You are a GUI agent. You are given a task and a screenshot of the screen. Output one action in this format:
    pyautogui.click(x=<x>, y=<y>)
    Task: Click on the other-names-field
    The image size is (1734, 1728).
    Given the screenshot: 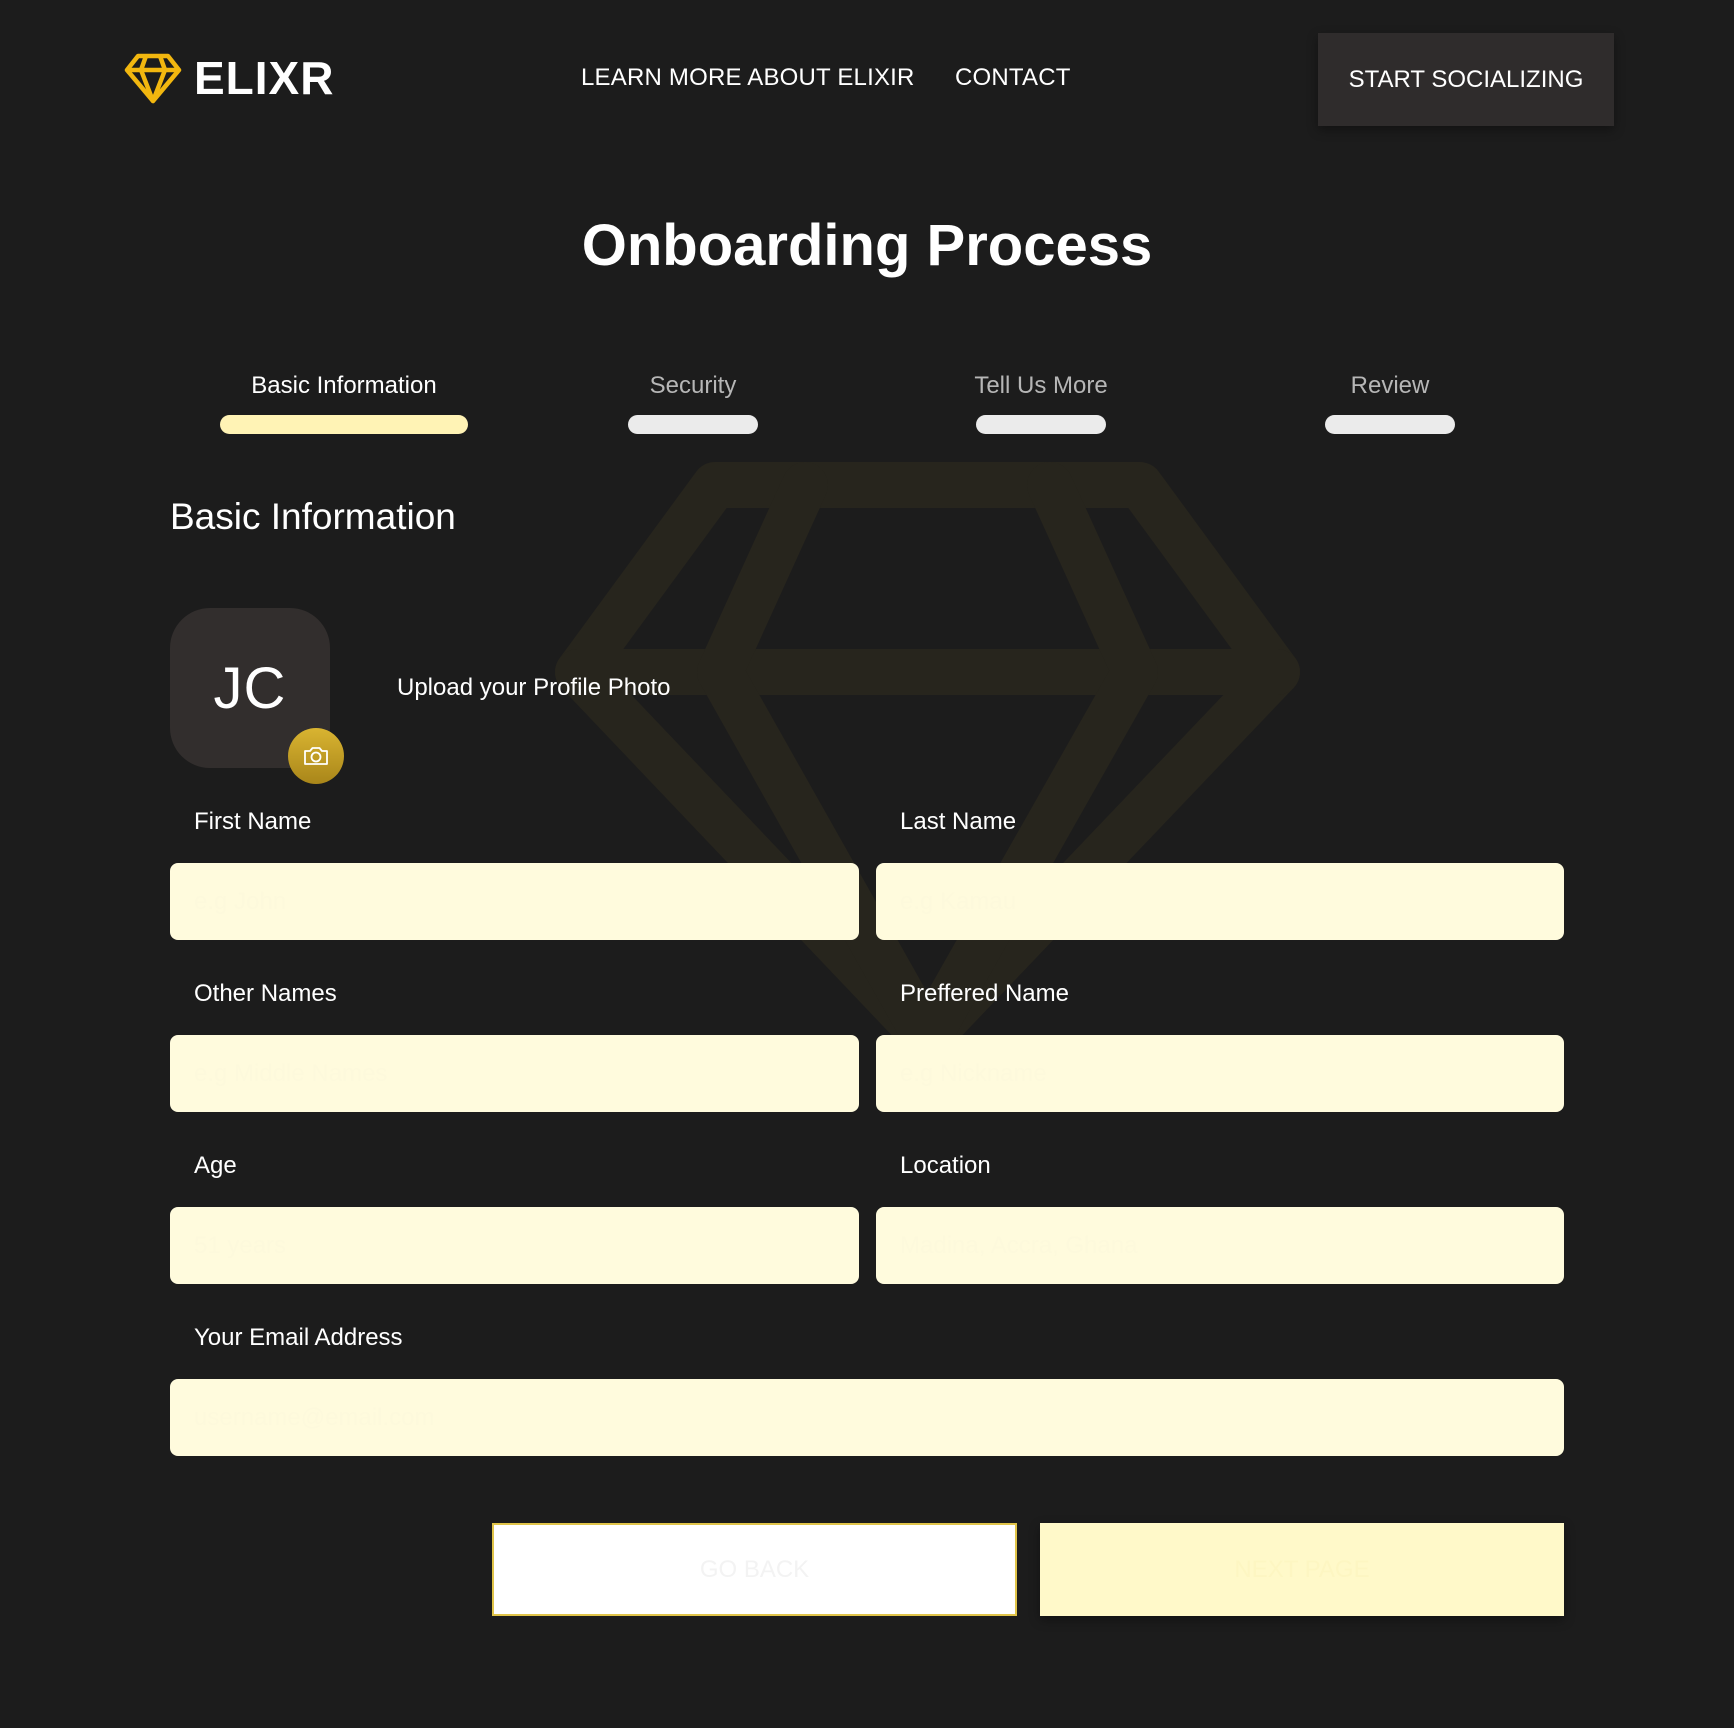 What is the action you would take?
    pyautogui.click(x=514, y=1073)
    